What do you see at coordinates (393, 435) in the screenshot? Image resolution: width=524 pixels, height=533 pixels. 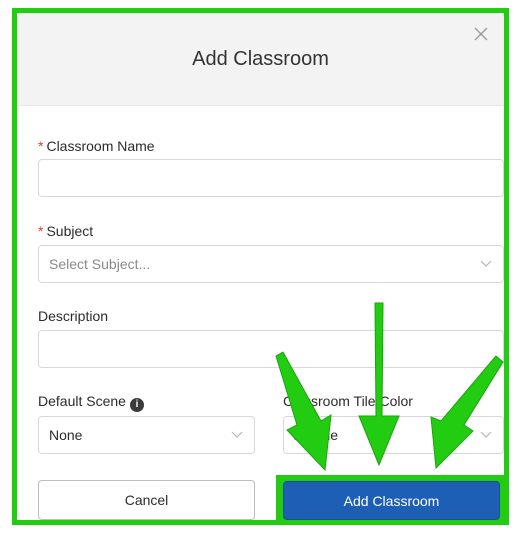 I see `tile-color-select: Blue` at bounding box center [393, 435].